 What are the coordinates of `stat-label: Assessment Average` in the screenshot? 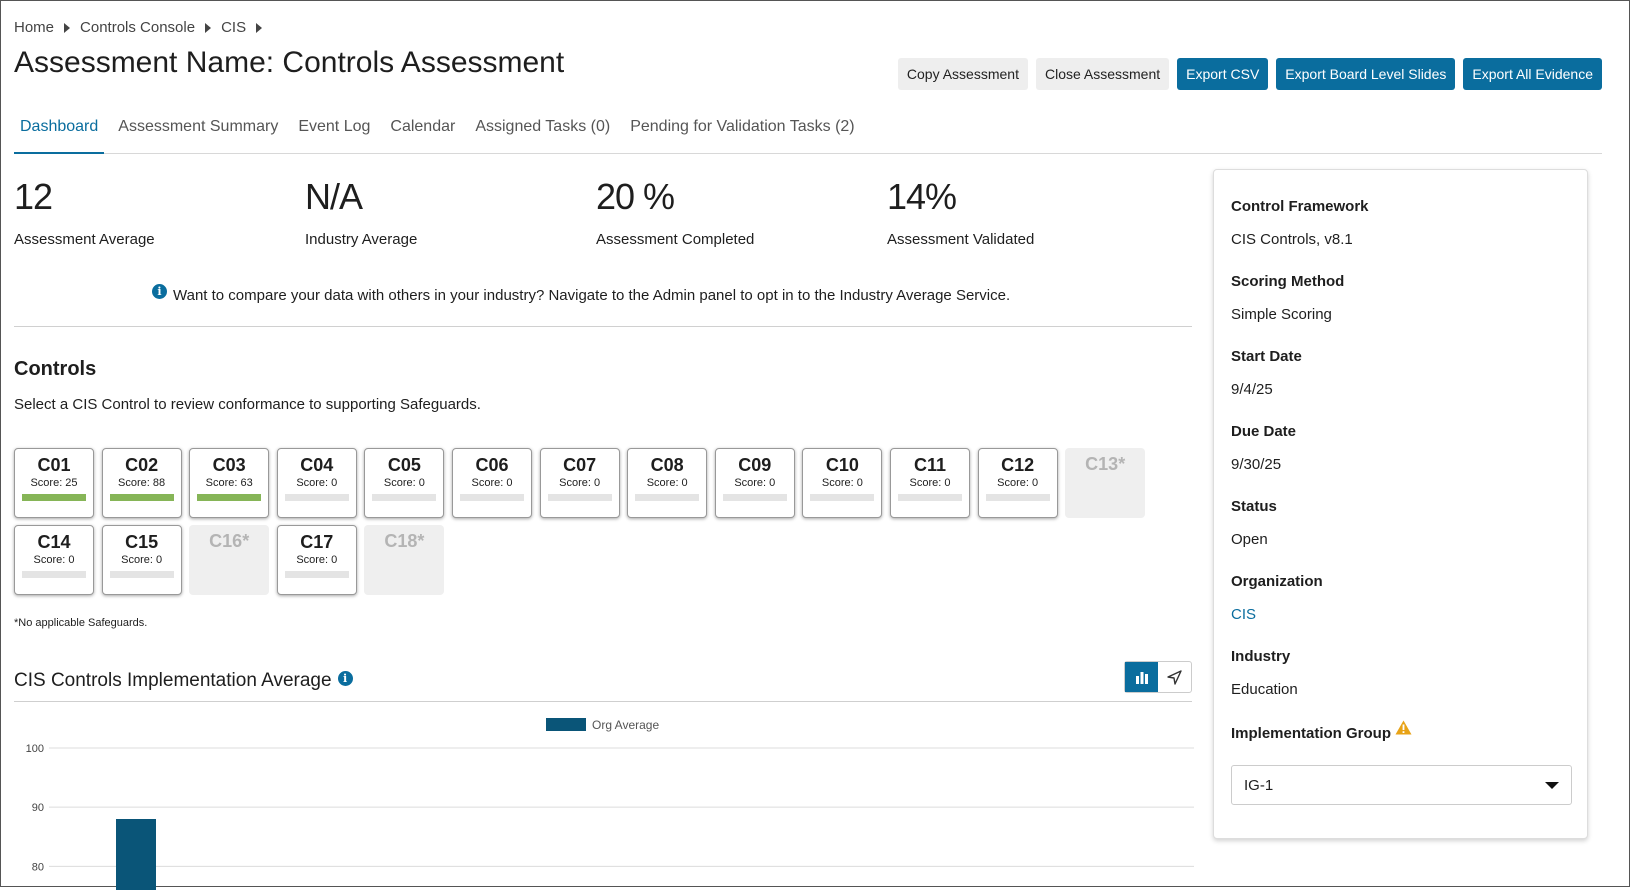 It's located at (84, 239).